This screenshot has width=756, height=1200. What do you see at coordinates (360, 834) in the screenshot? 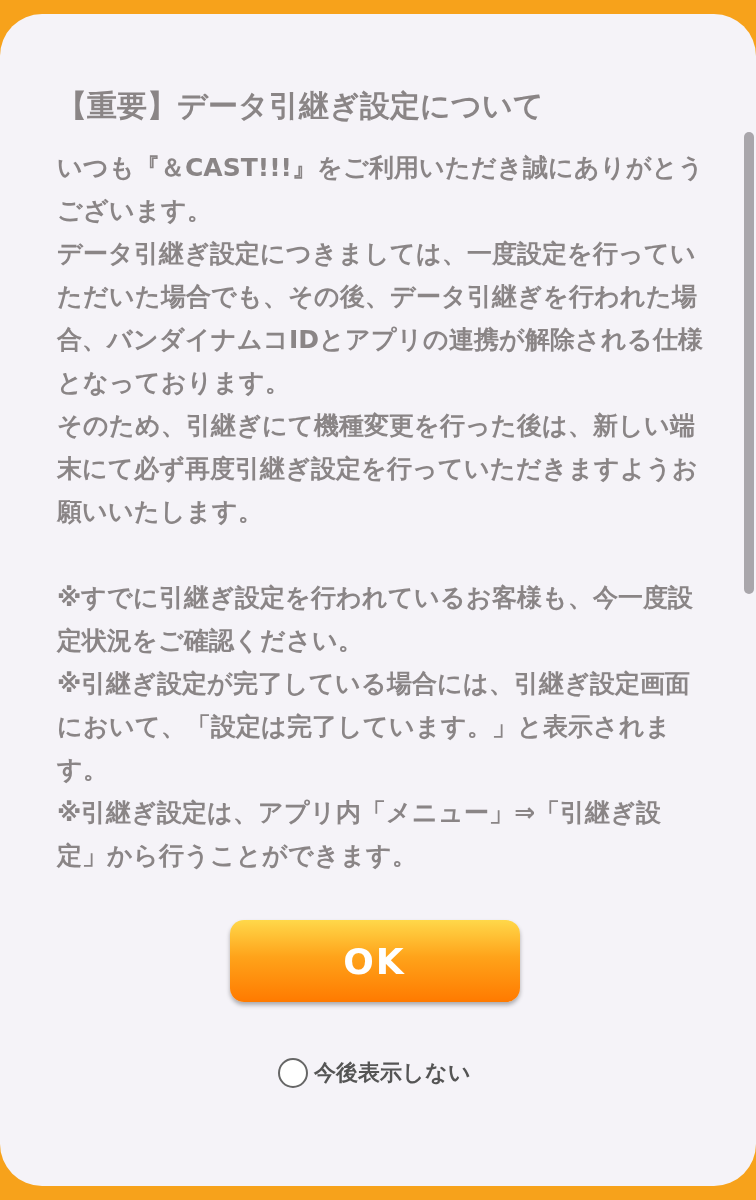
I see `note-text: ※引継ぎ設定は、アプリ内「メニュー」⇒「引継ぎ設定」から行うことができます。` at bounding box center [360, 834].